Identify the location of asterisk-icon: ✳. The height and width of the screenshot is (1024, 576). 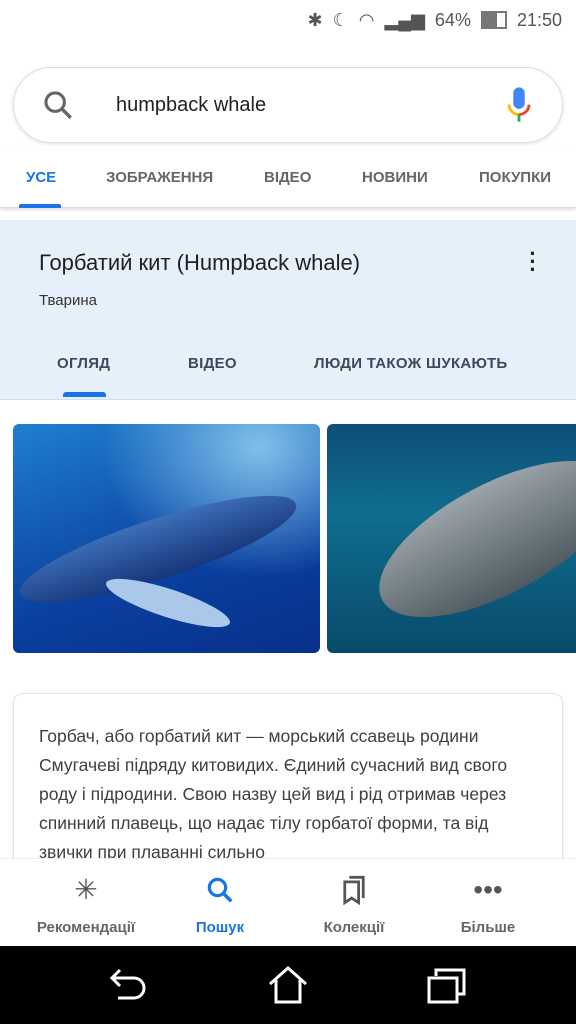
(86, 889).